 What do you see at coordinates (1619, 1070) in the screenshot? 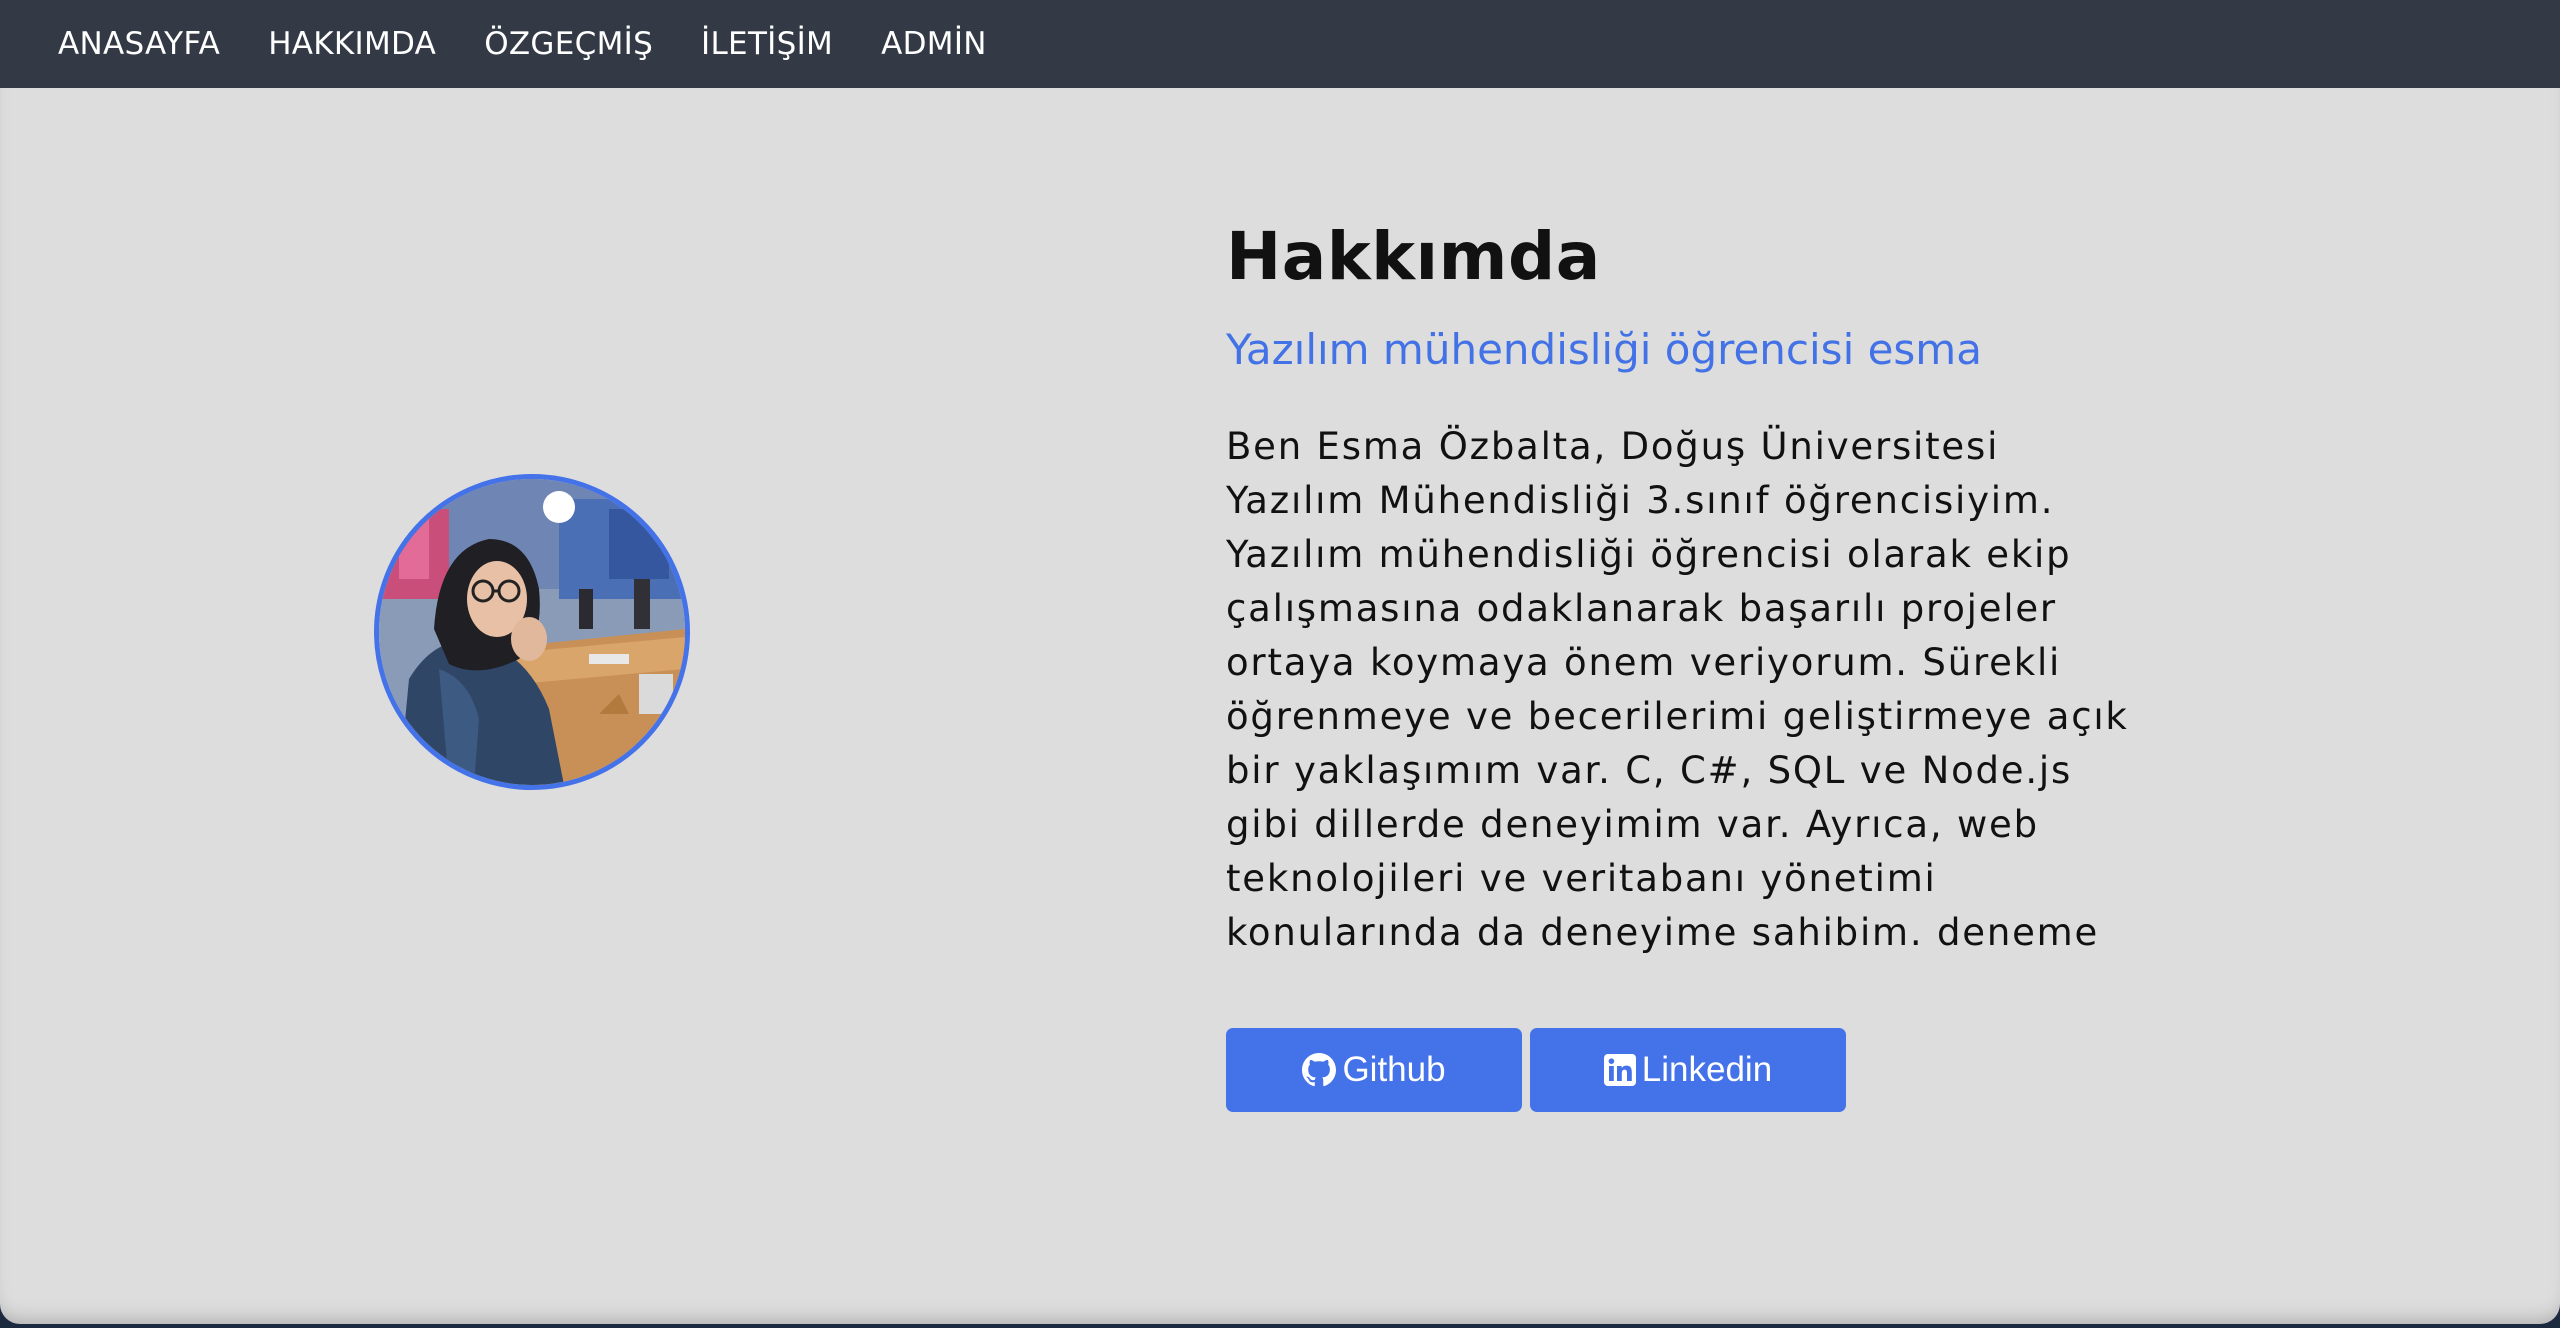
I see `linkedin-icon` at bounding box center [1619, 1070].